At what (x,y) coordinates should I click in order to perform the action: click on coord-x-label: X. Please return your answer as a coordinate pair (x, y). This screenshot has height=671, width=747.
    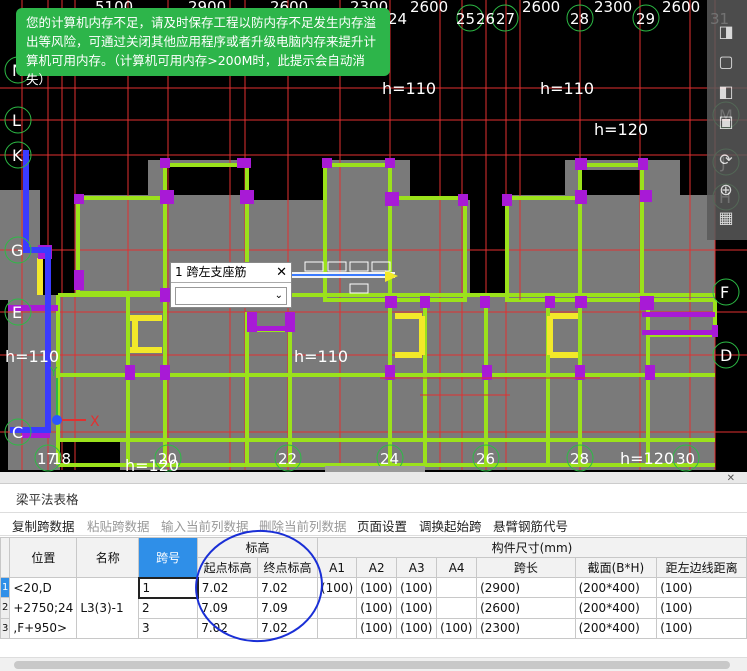
    Looking at the image, I should click on (95, 422).